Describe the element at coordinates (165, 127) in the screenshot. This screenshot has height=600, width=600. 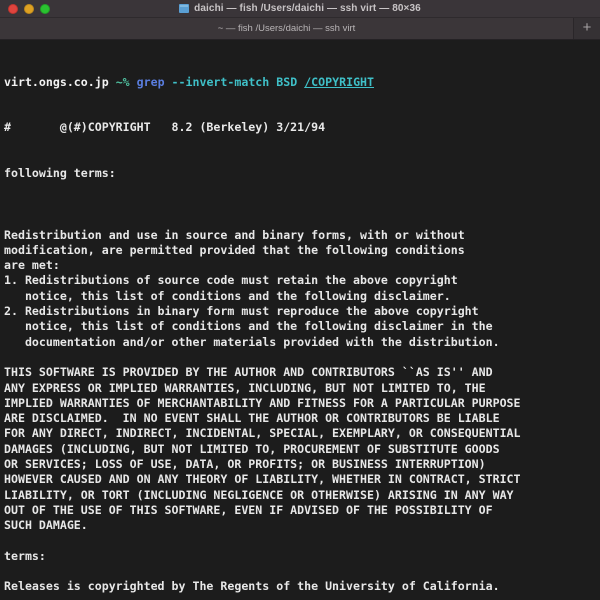
I see `terminal-line: # @(#)COPYRIGHT 8.2 (Berkeley) 3/21/94` at that location.